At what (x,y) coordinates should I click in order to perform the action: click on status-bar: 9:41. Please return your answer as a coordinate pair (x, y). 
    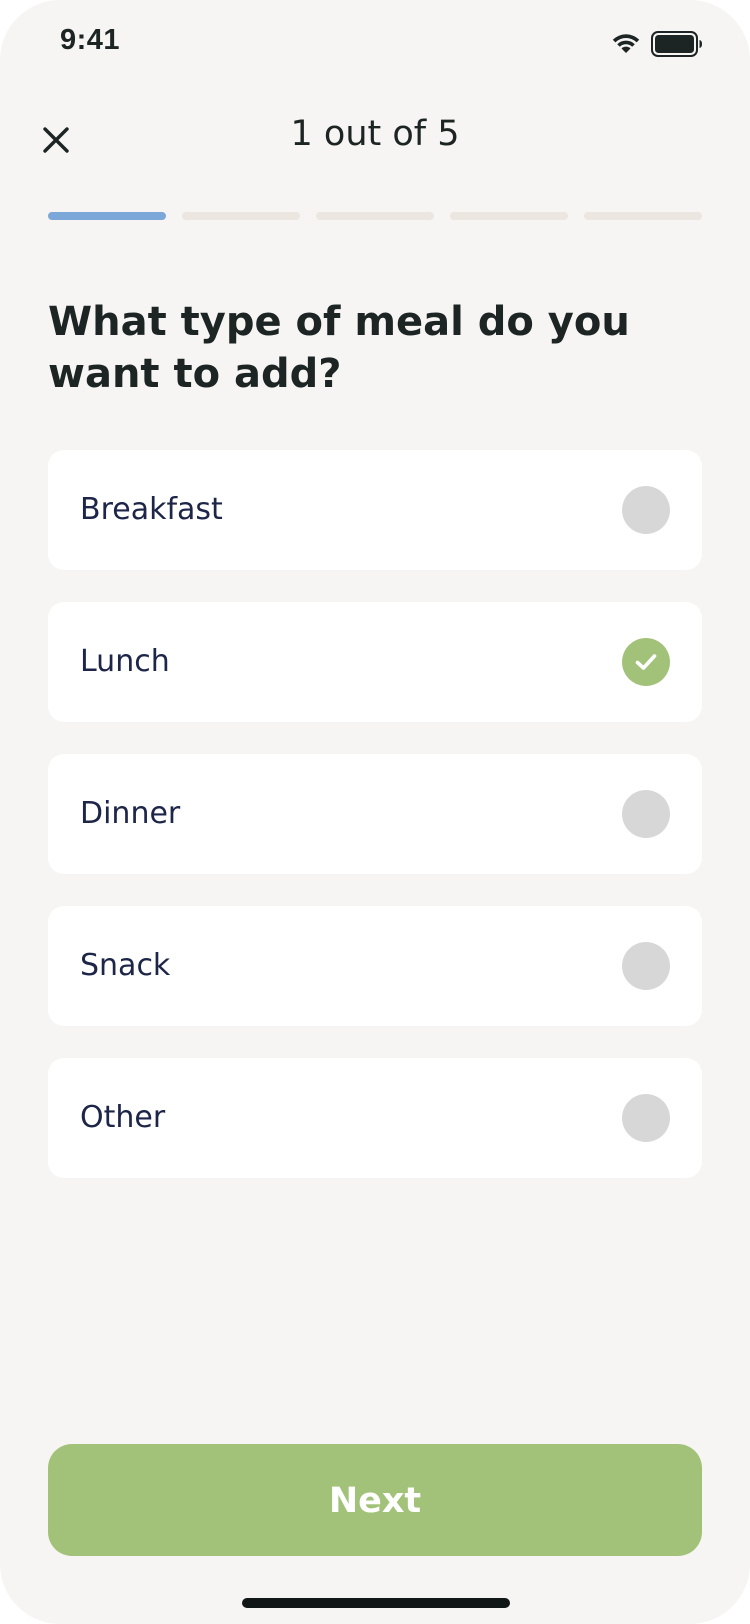
    Looking at the image, I should click on (375, 45).